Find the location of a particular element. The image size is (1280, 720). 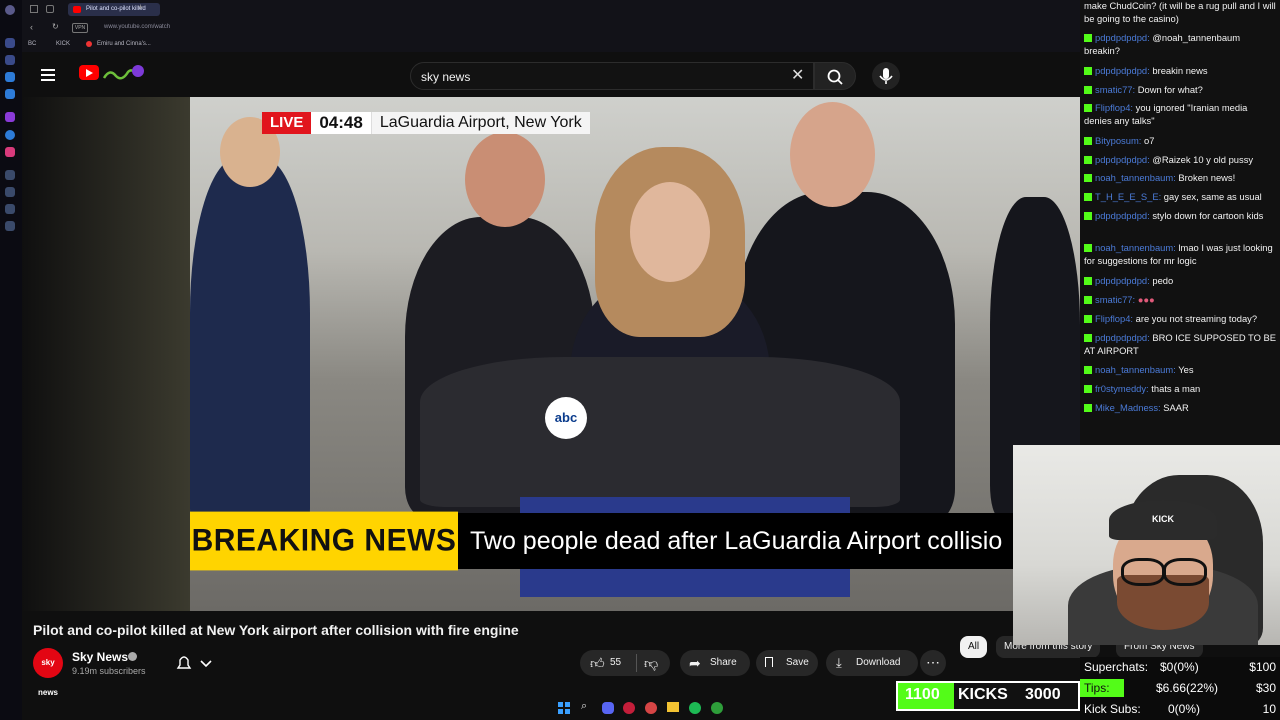

abc-mic-flag-icon: abc is located at coordinates (566, 418).